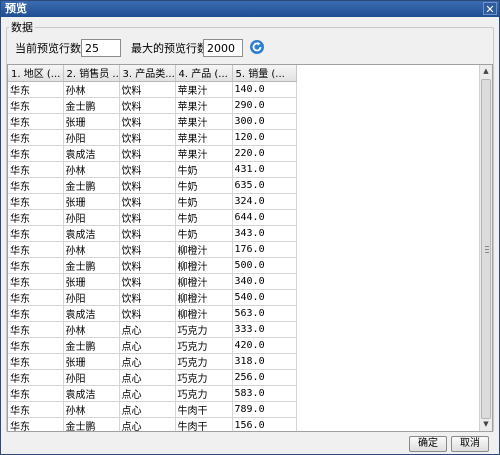 This screenshot has width=500, height=455. I want to click on table-row: 华东 袁成洁 饮料 苹果汁 220.0, so click(152, 153).